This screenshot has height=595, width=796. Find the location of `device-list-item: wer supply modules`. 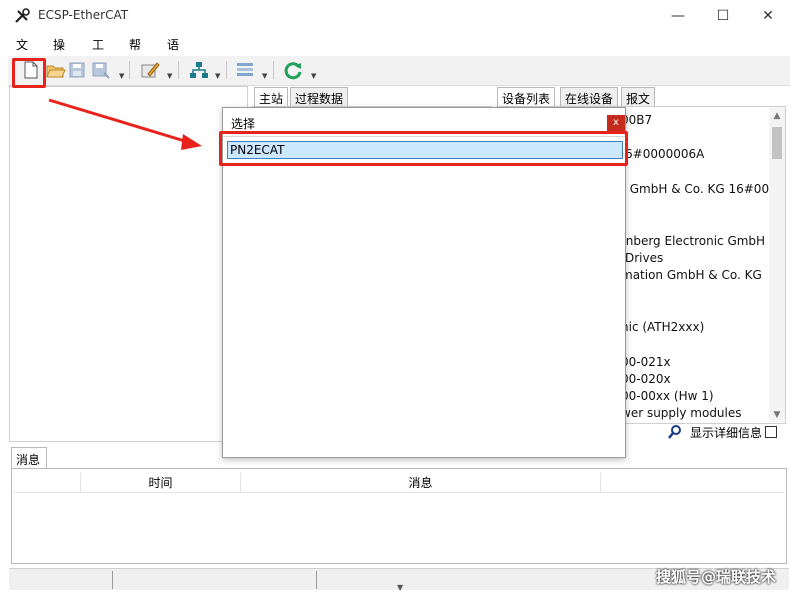

device-list-item: wer supply modules is located at coordinates (681, 413).